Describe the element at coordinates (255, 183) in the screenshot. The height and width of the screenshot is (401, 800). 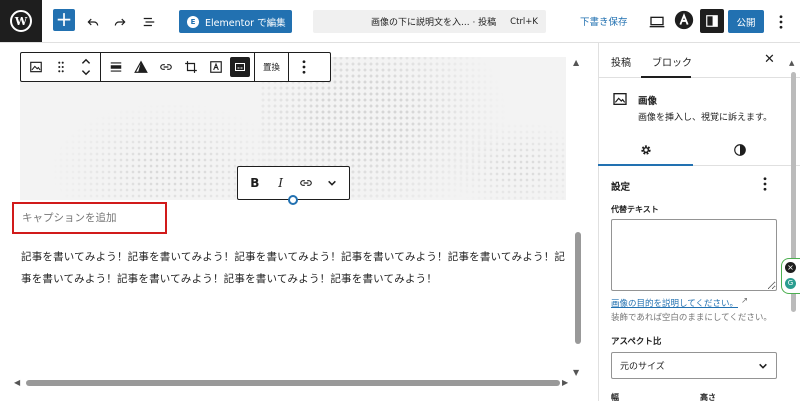
I see `bold-button: B` at that location.